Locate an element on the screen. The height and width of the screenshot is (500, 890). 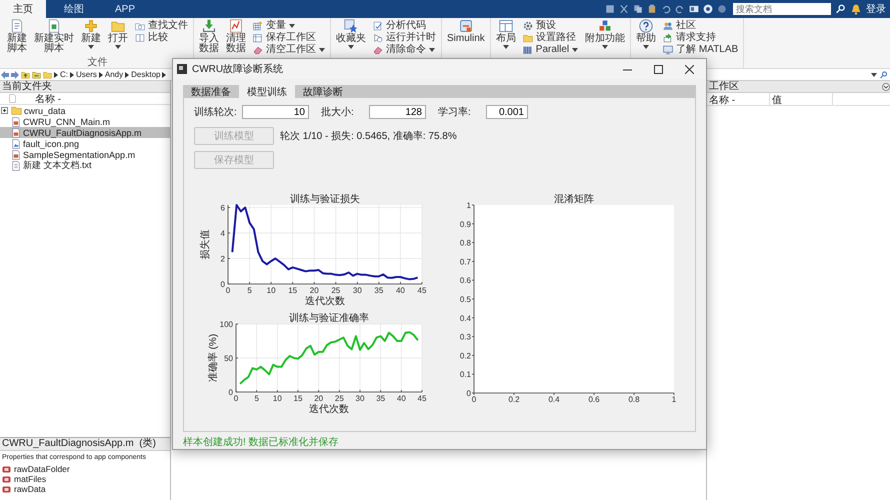
folder-icon is located at coordinates (16, 110).